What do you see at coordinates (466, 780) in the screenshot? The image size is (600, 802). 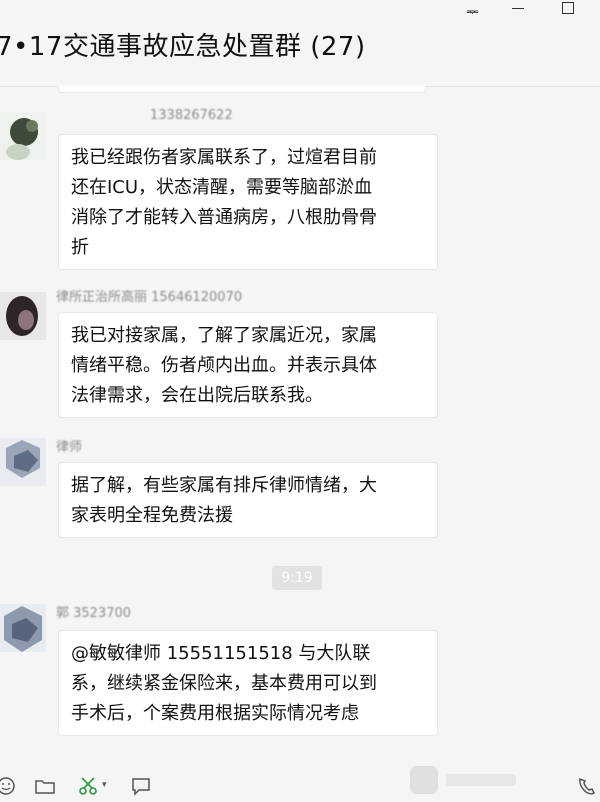 I see `watermark-logo` at bounding box center [466, 780].